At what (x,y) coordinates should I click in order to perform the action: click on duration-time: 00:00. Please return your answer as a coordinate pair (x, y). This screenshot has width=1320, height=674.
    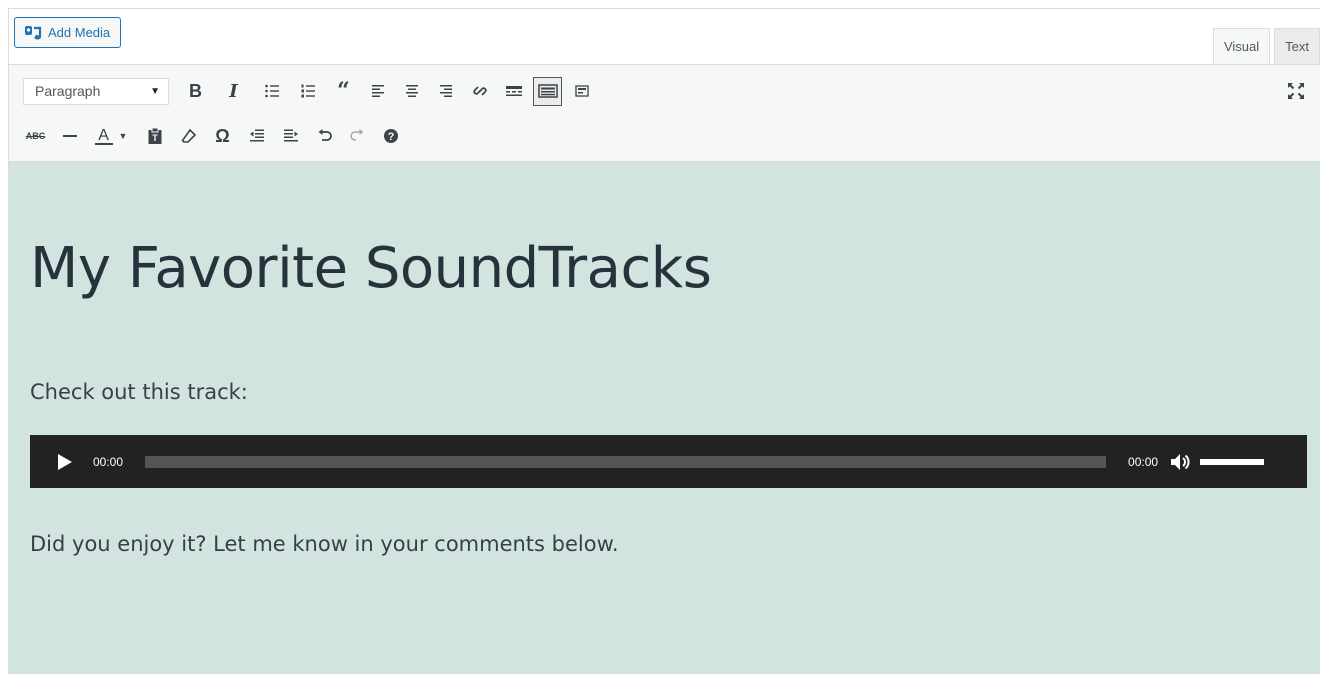
    Looking at the image, I should click on (1143, 461).